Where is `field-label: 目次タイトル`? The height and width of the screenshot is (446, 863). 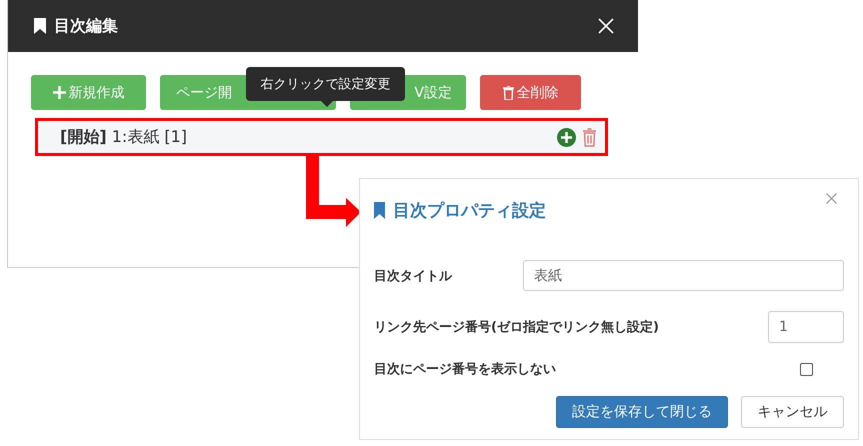
field-label: 目次タイトル is located at coordinates (413, 276).